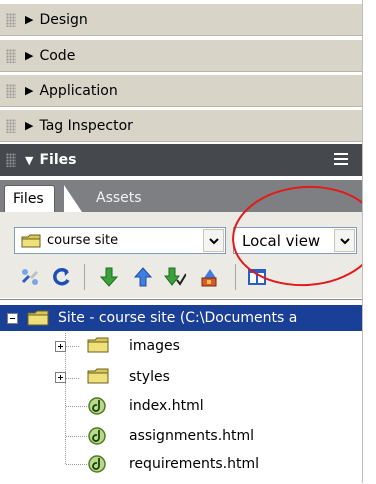 This screenshot has width=376, height=484. I want to click on check-out-icon, so click(175, 277).